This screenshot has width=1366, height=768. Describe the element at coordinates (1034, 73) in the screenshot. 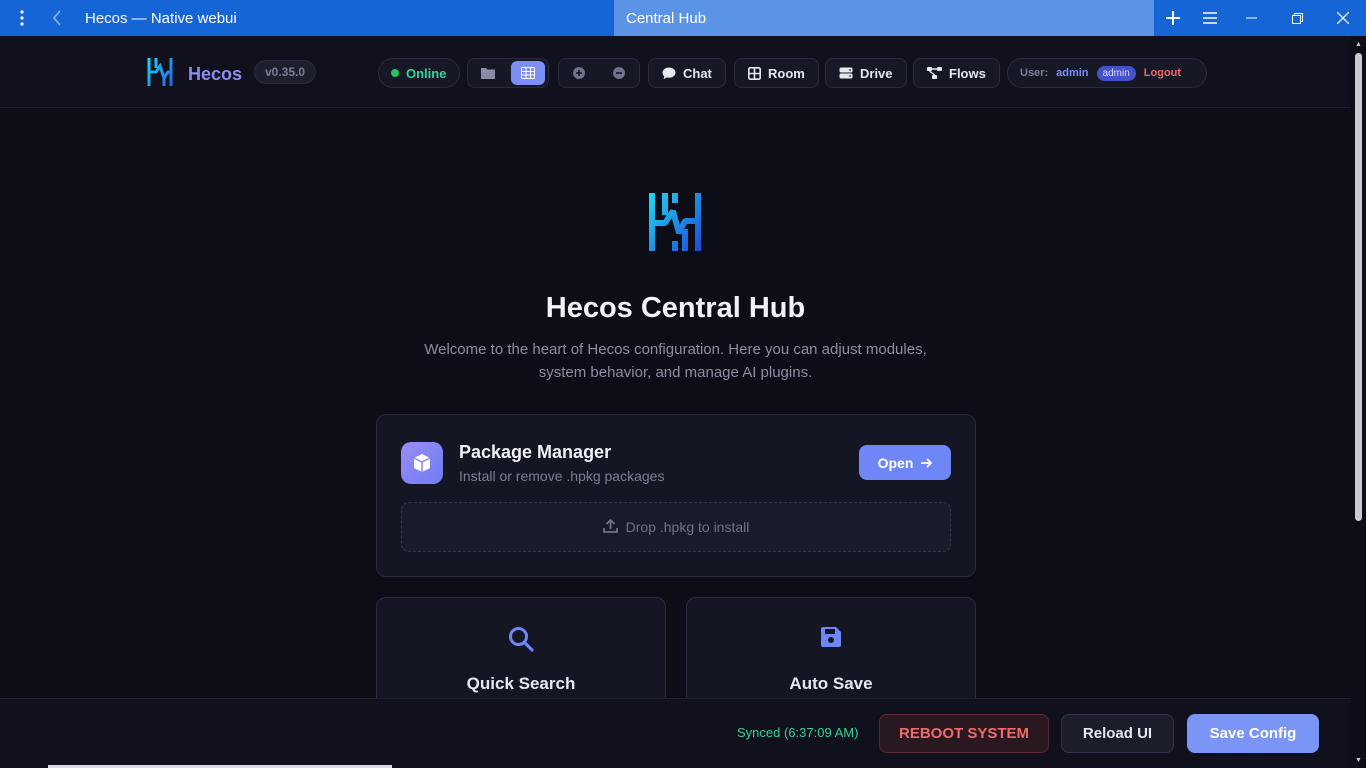

I see `user-label: User:` at that location.